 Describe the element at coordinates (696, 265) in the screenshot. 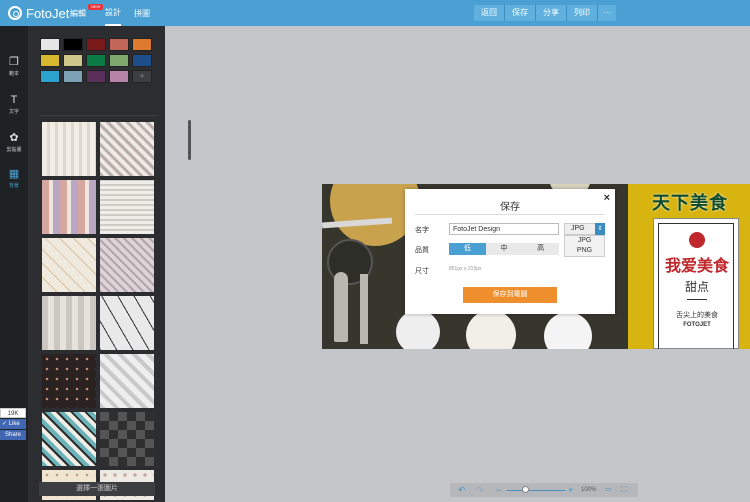

I see `card-title: 我爱美食` at that location.